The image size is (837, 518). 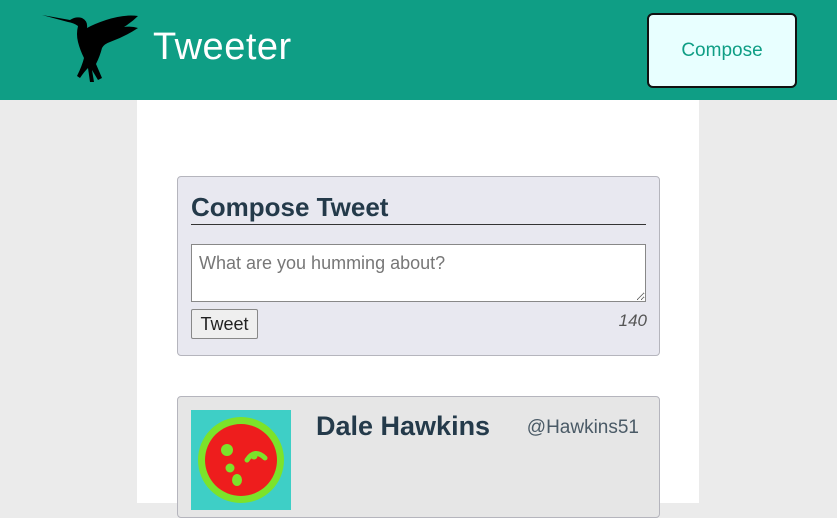 What do you see at coordinates (418, 273) in the screenshot?
I see `tweet-input` at bounding box center [418, 273].